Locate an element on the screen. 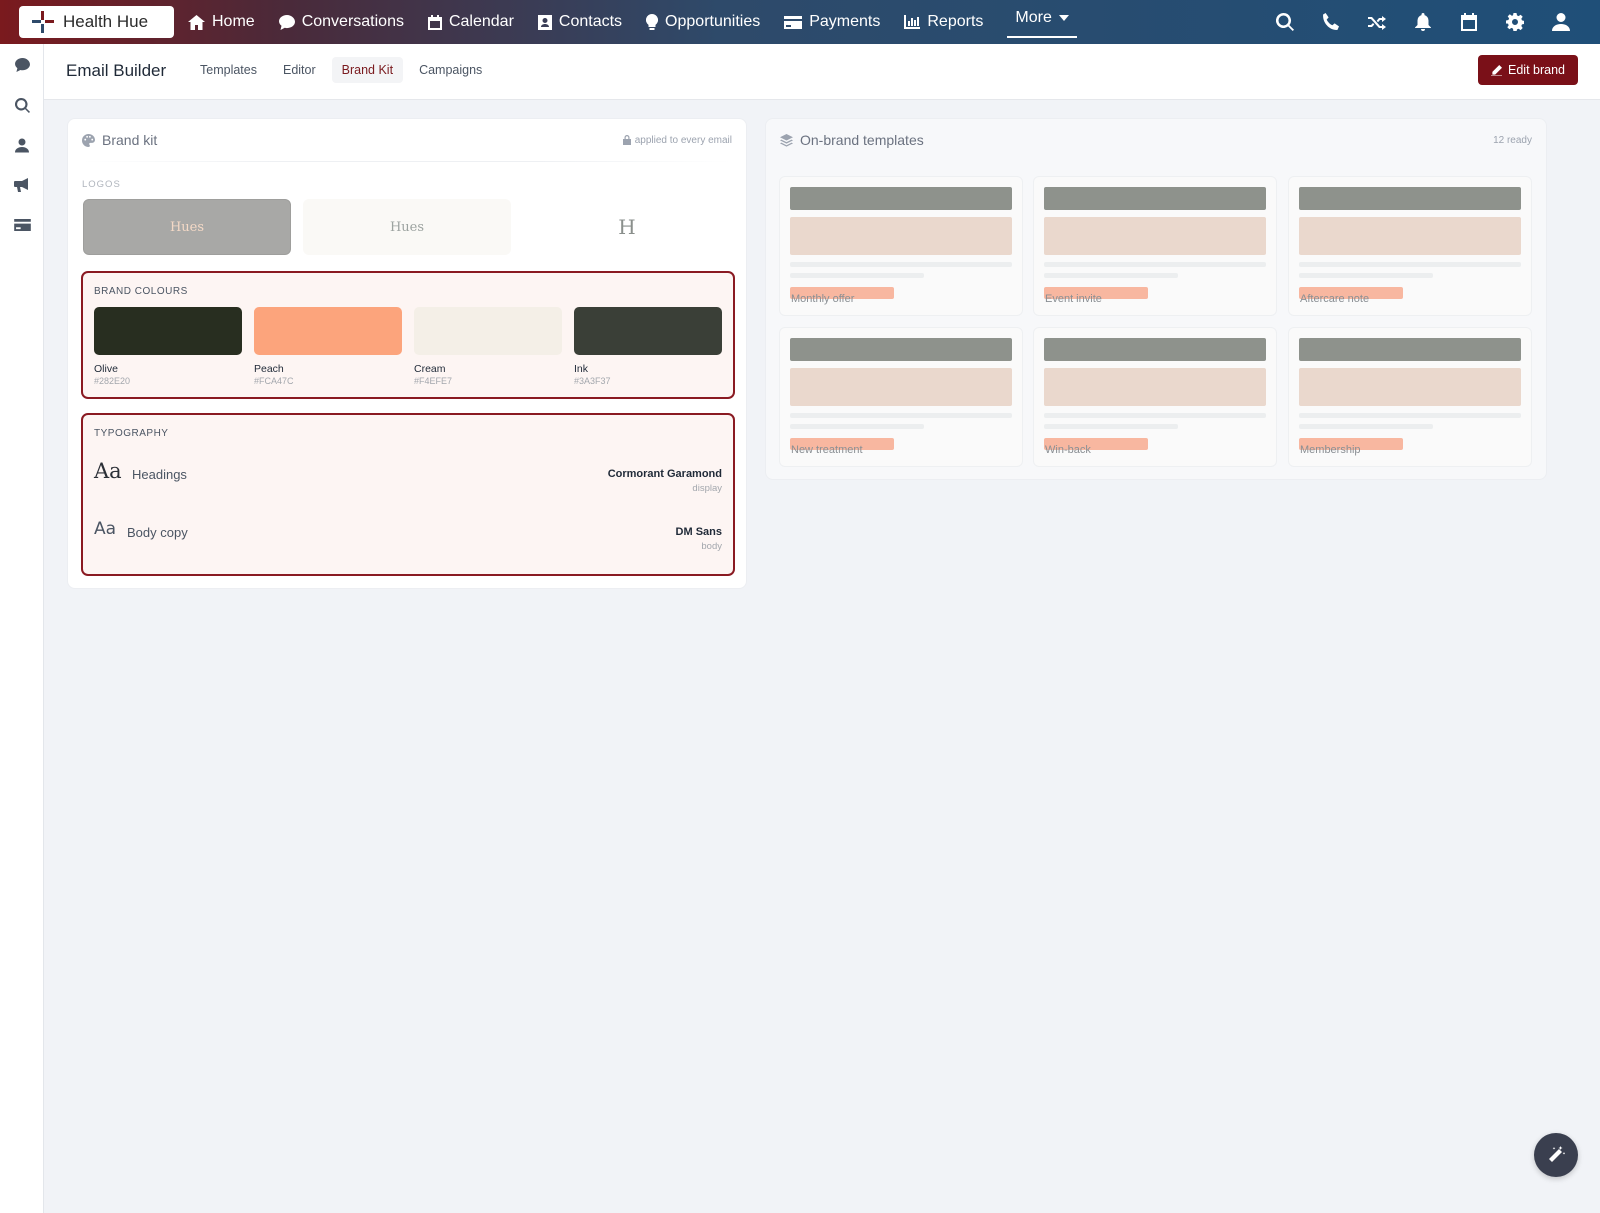  gear-icon is located at coordinates (1515, 22).